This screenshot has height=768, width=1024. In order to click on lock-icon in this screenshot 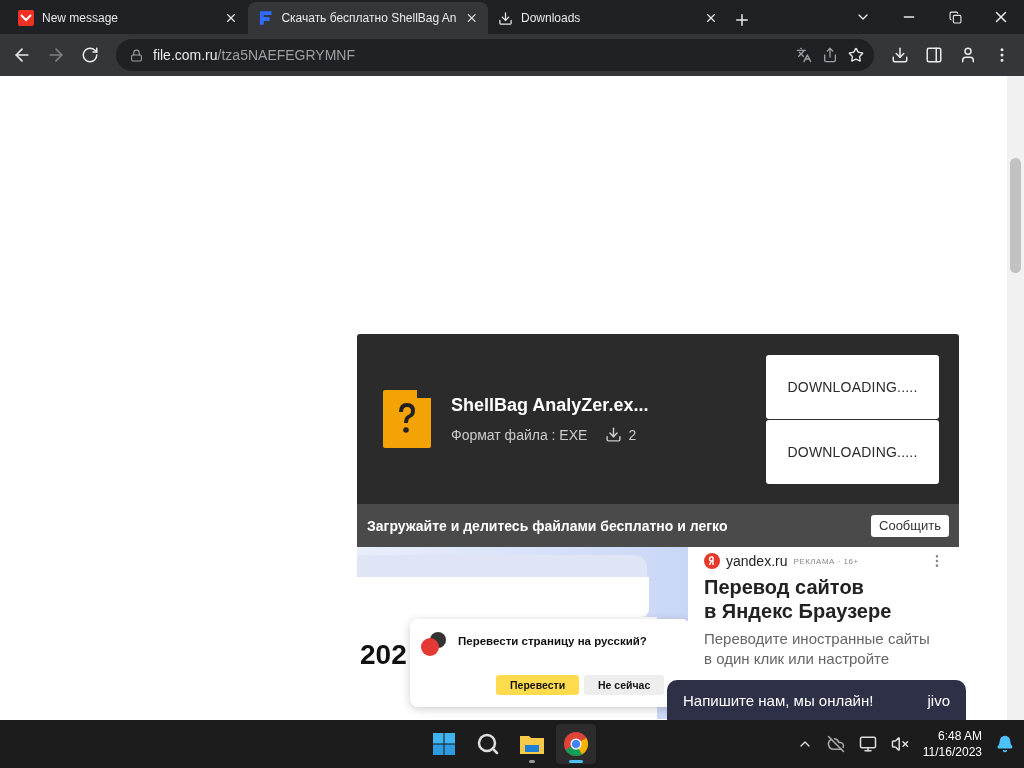, I will do `click(136, 55)`.